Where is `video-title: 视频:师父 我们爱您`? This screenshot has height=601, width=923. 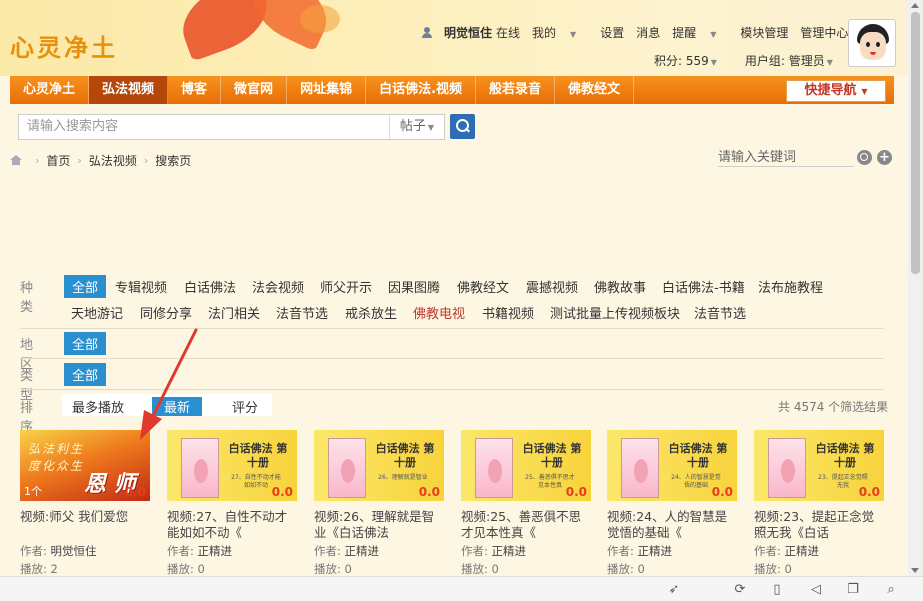
video-title: 视频:师父 我们爱您 is located at coordinates (86, 525).